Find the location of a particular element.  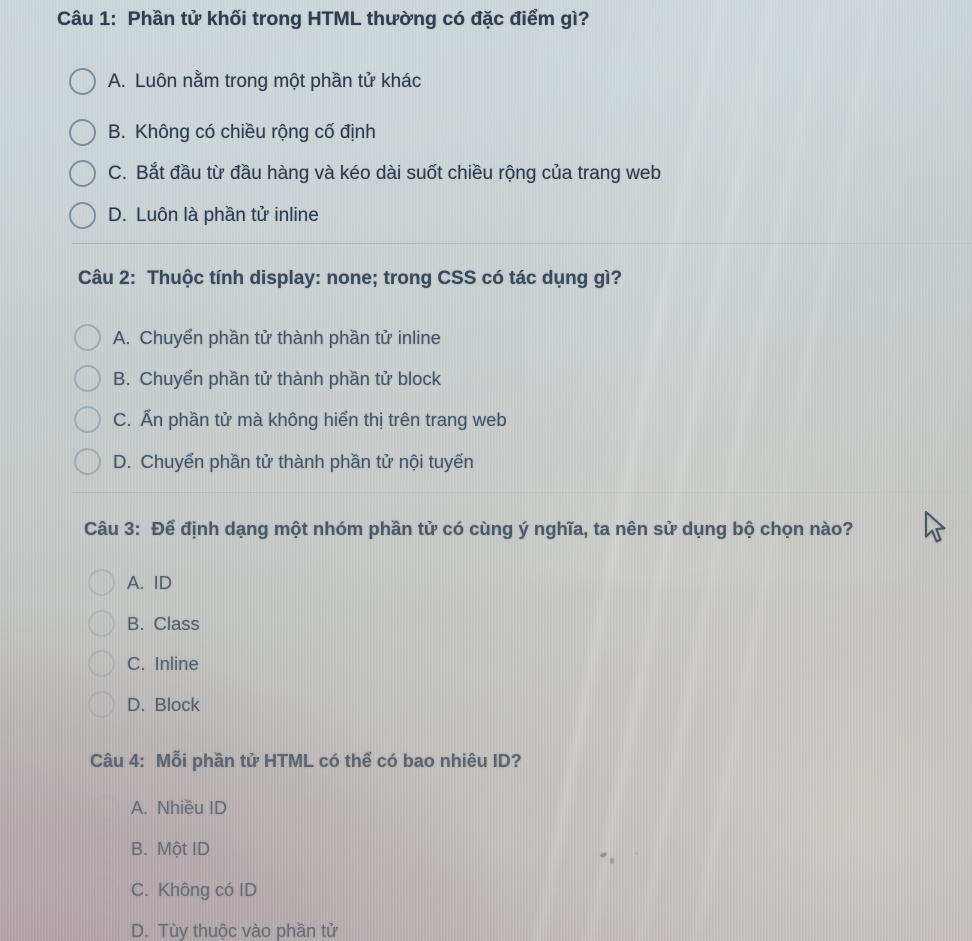

option-label: Luôn là phần tử inline is located at coordinates (227, 215).